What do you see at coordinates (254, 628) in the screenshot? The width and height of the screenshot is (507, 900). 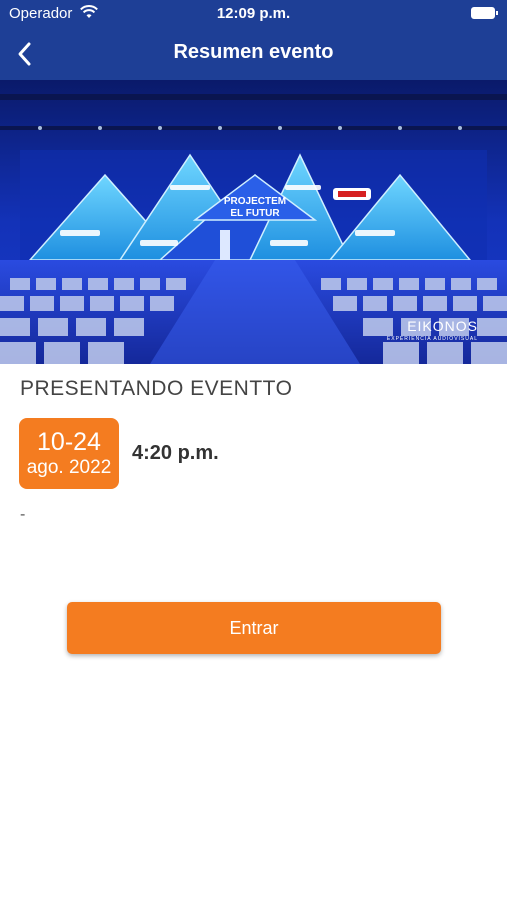 I see `enter-button: Entrar` at bounding box center [254, 628].